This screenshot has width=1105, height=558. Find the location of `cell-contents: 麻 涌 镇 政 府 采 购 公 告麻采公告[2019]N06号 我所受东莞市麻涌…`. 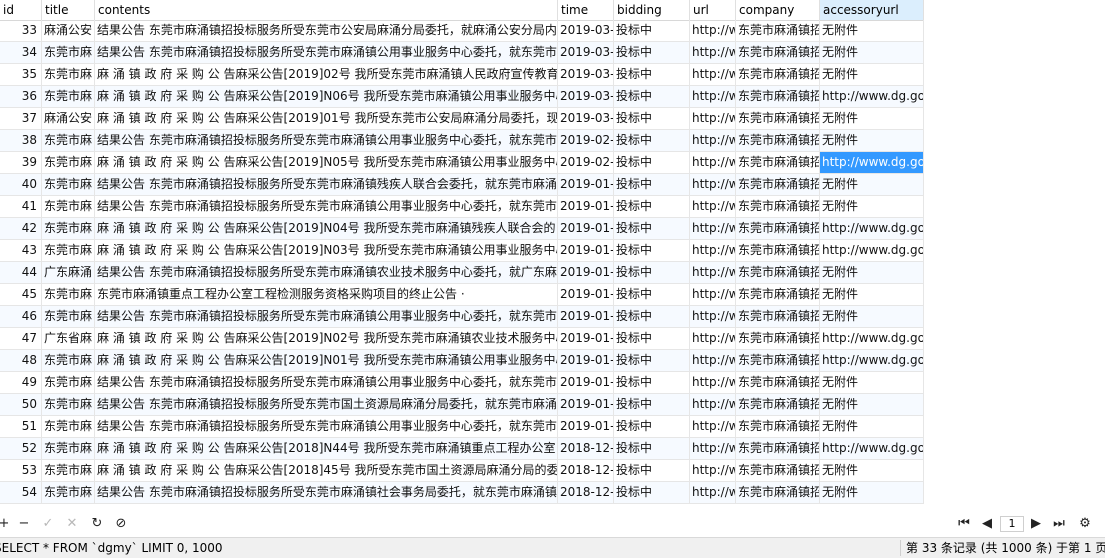

cell-contents: 麻 涌 镇 政 府 采 购 公 告麻采公告[2019]N06号 我所受东莞市麻涌… is located at coordinates (326, 96).